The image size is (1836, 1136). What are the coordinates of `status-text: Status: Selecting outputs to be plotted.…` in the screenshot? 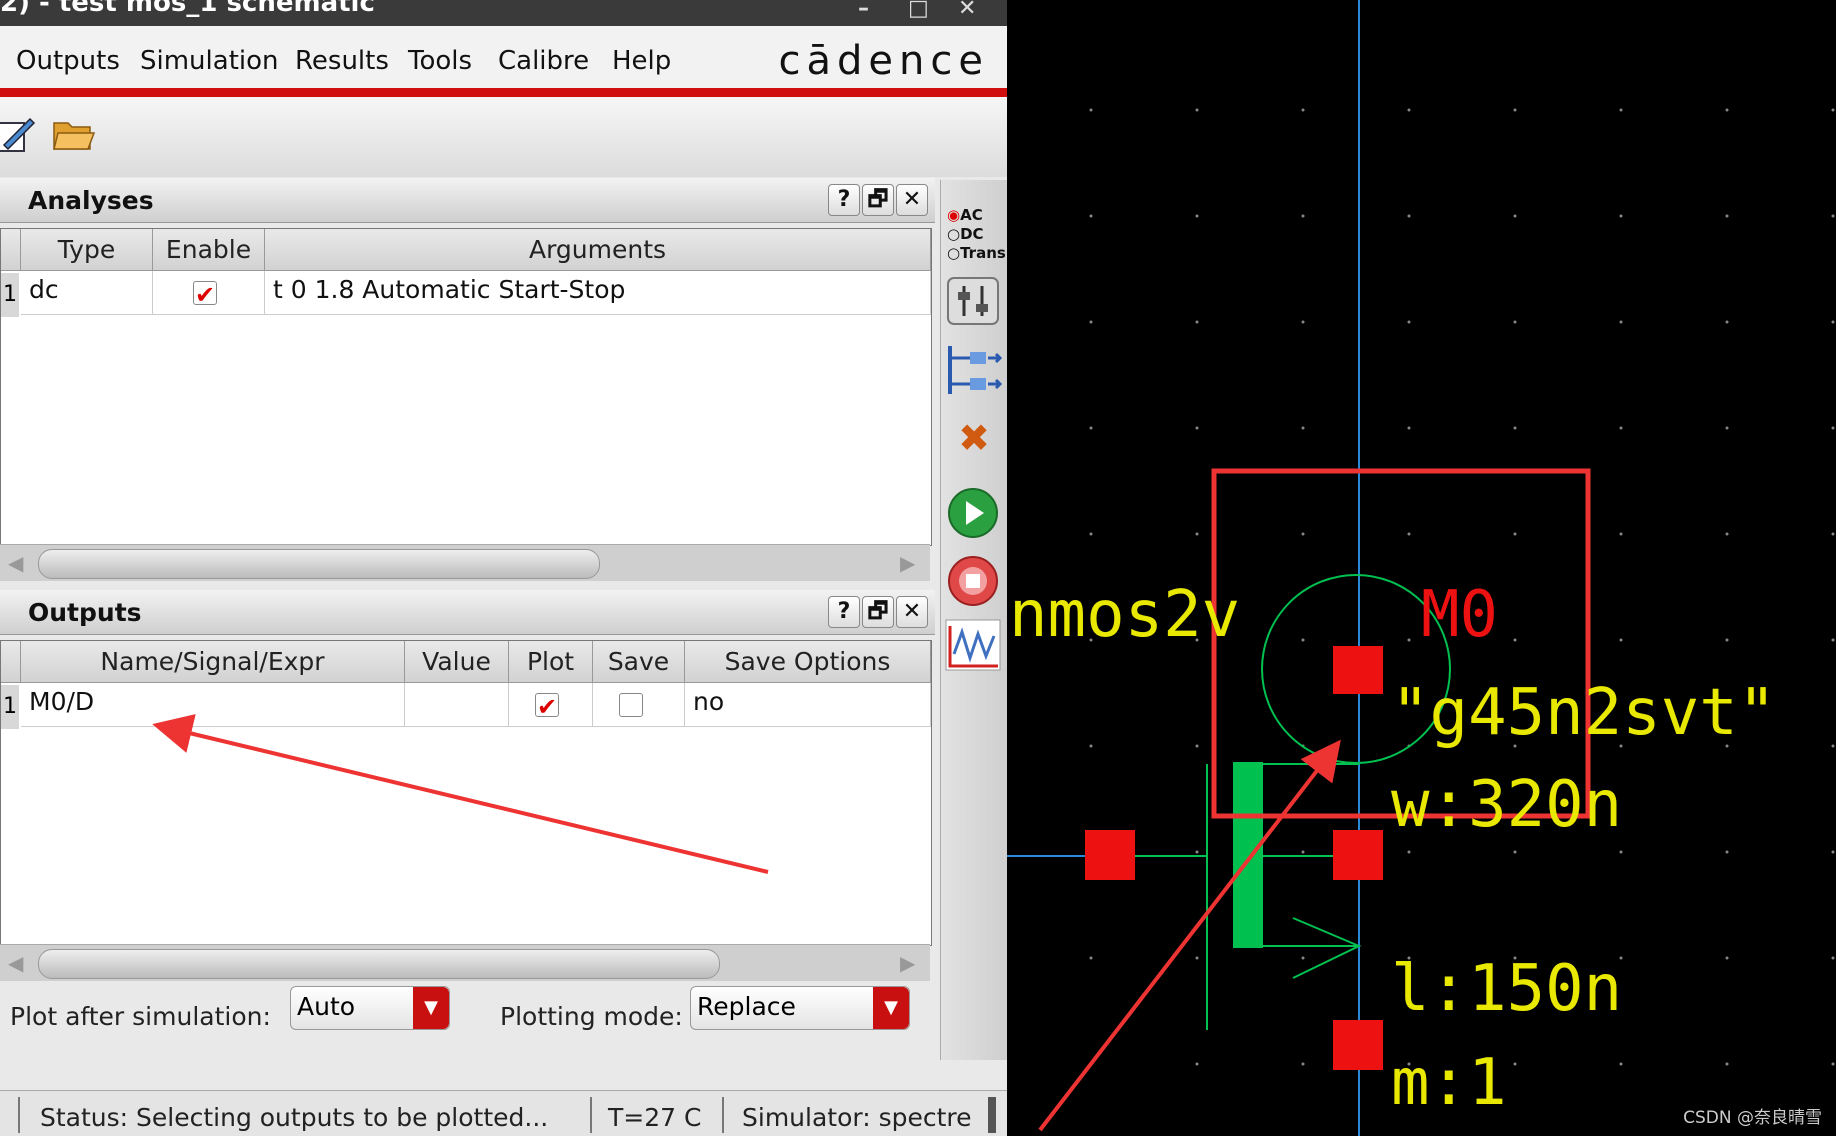 It's located at (294, 1117).